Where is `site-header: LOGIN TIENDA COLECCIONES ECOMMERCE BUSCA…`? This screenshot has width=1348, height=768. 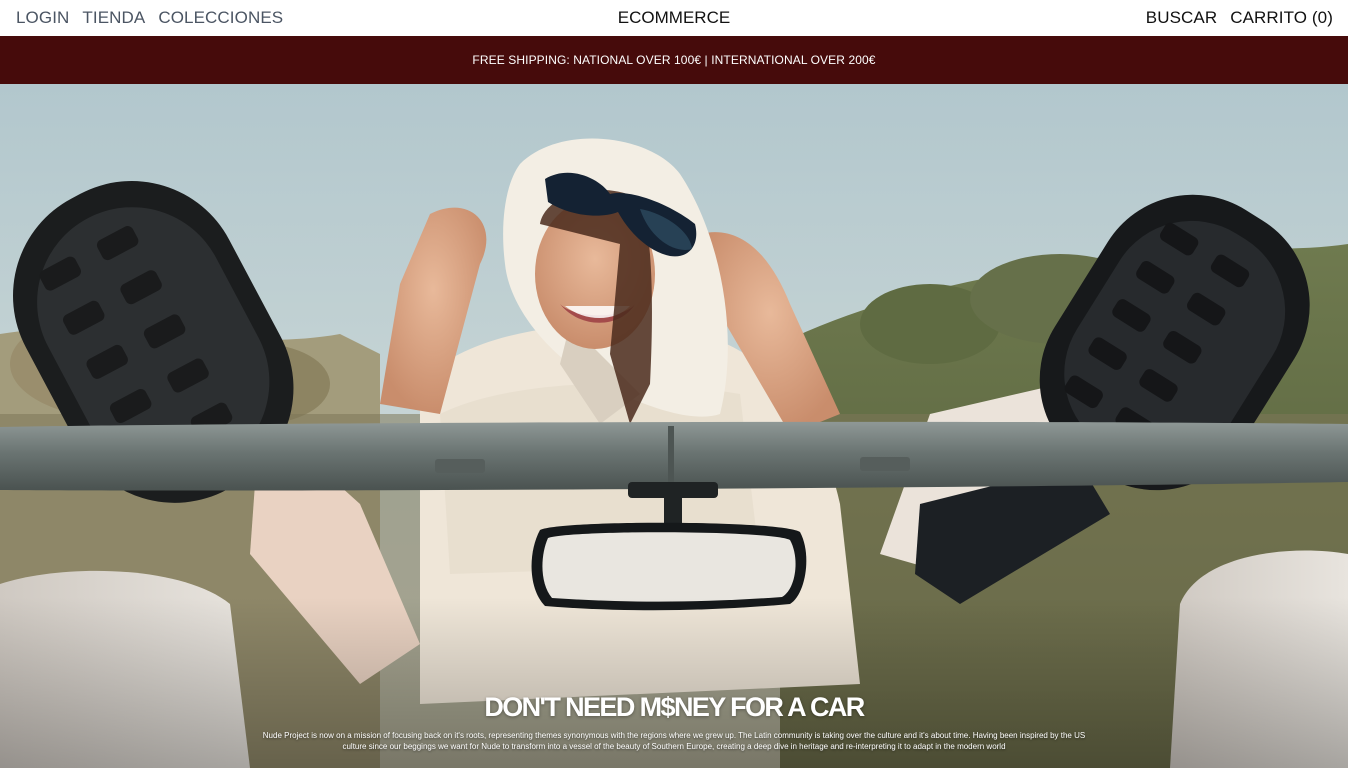 site-header: LOGIN TIENDA COLECCIONES ECOMMERCE BUSCA… is located at coordinates (674, 18).